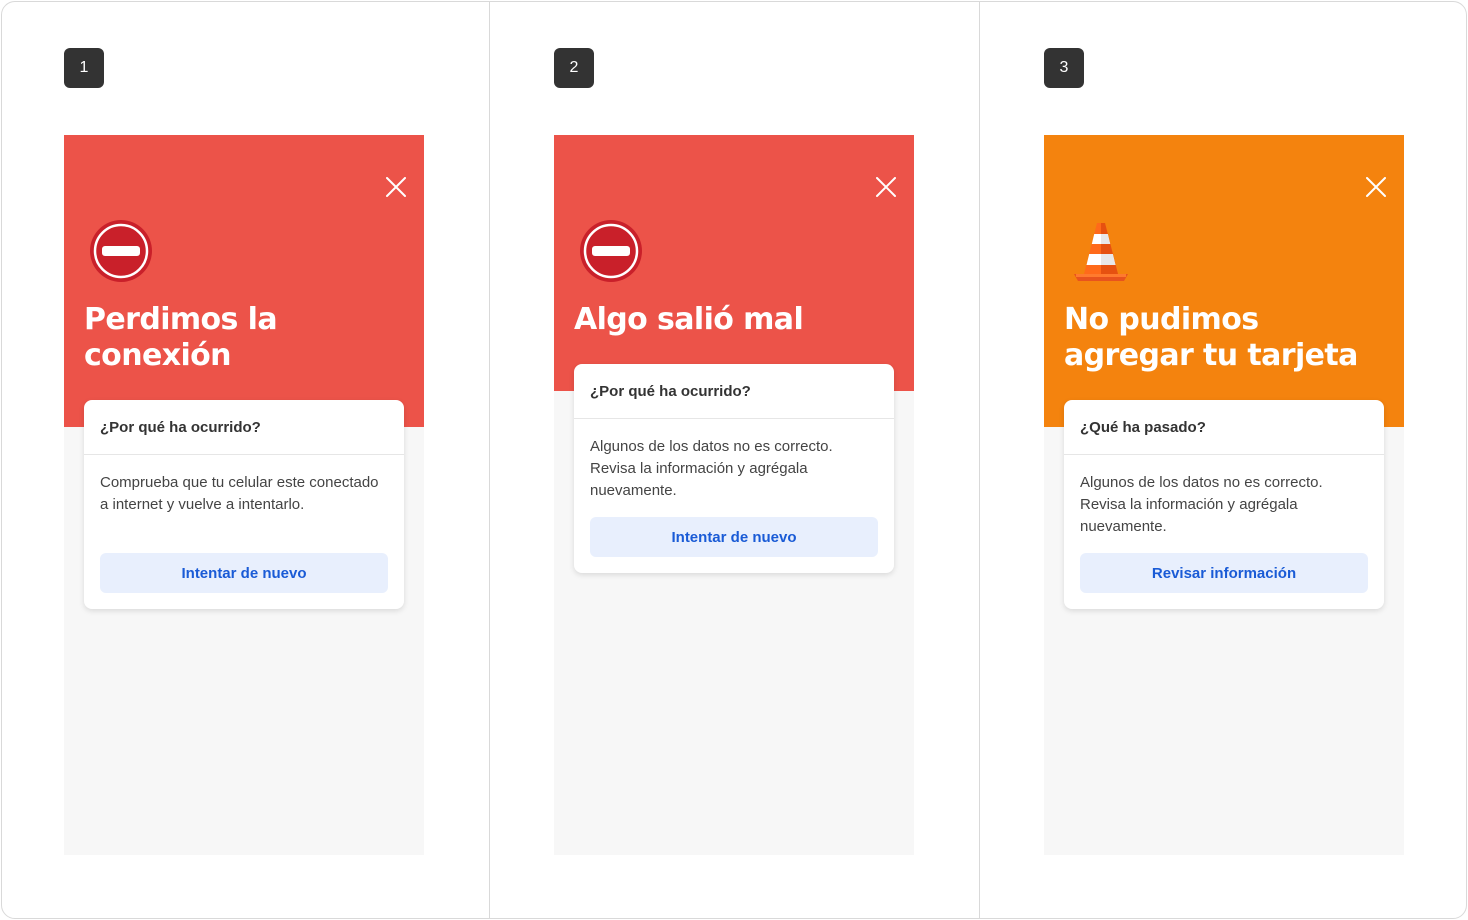 This screenshot has width=1468, height=920. Describe the element at coordinates (1224, 427) in the screenshot. I see `card-question: ¿Qué ha pasado?` at that location.